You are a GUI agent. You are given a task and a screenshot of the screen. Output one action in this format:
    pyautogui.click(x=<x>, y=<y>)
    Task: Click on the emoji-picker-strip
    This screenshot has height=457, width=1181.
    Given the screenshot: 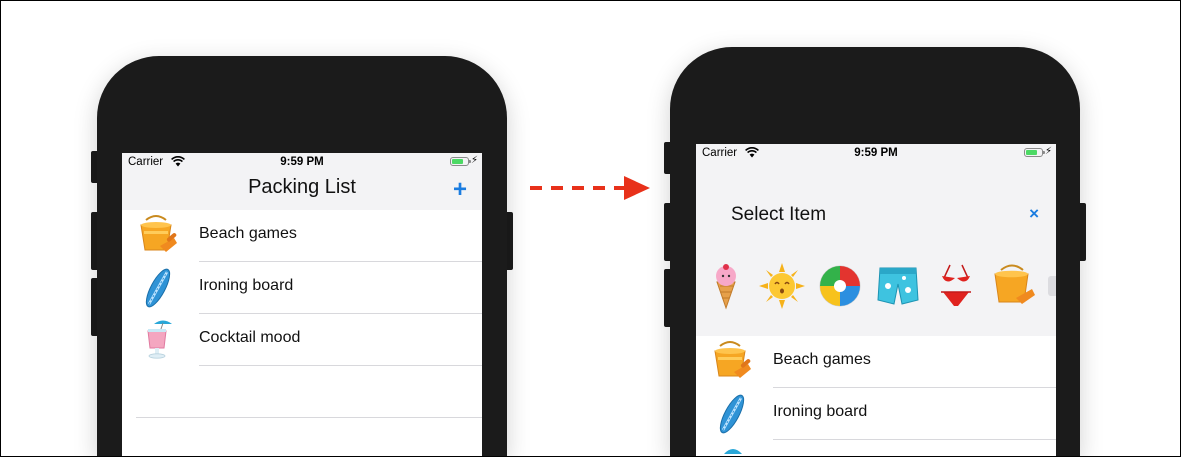 What is the action you would take?
    pyautogui.click(x=876, y=286)
    